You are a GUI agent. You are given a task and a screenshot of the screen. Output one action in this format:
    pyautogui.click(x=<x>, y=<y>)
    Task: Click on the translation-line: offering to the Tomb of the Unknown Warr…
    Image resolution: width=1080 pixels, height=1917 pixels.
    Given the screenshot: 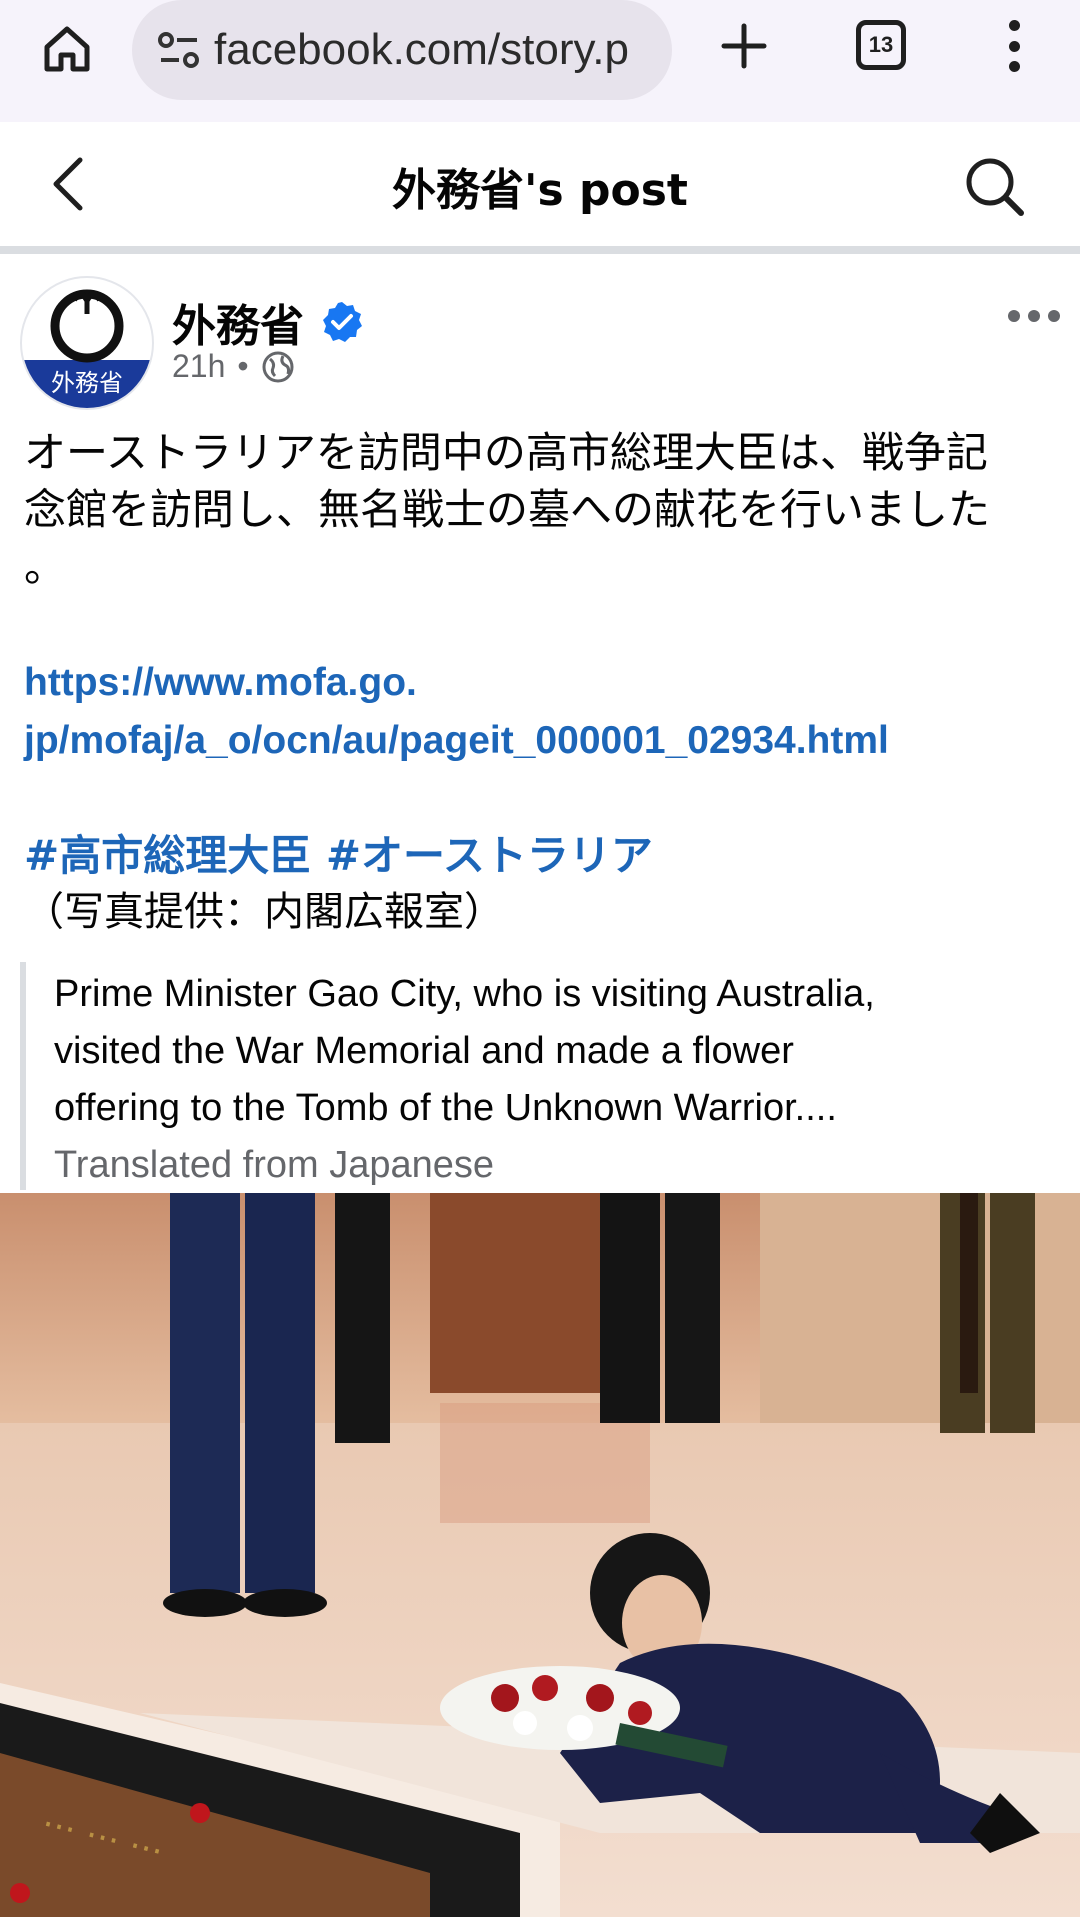 What is the action you would take?
    pyautogui.click(x=445, y=1108)
    